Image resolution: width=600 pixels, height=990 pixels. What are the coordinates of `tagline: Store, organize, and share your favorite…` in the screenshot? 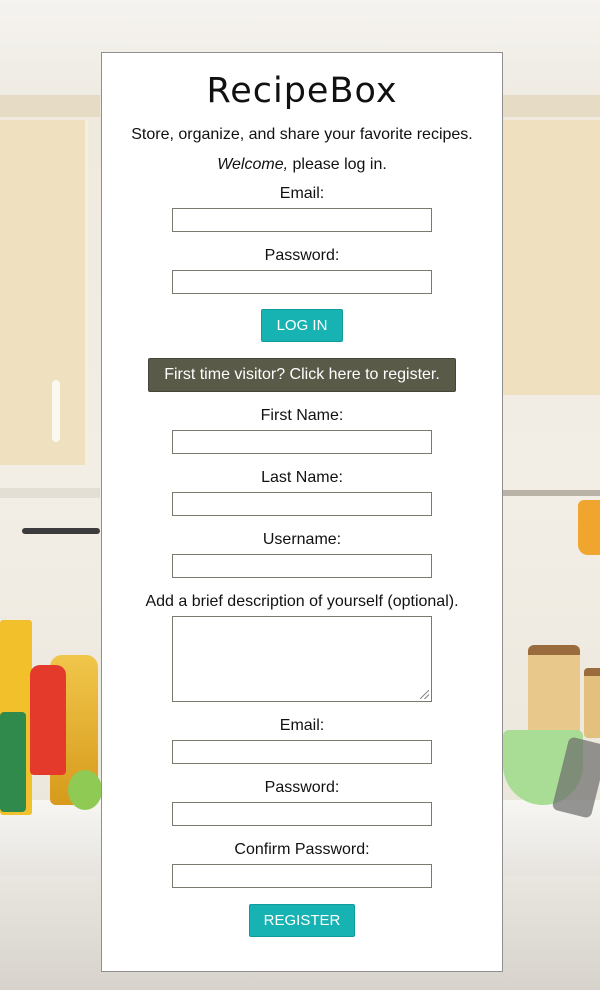 It's located at (302, 134).